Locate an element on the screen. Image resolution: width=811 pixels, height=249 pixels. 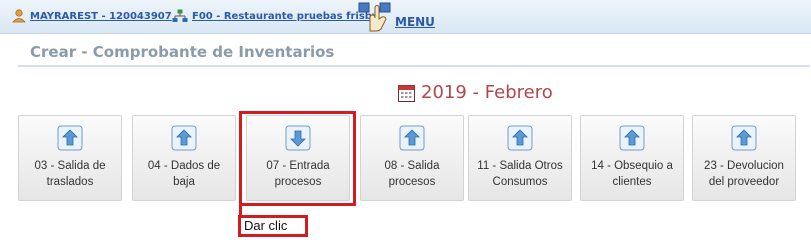
tile-08-salida-procesos: 08 - Salida procesos is located at coordinates (412, 158).